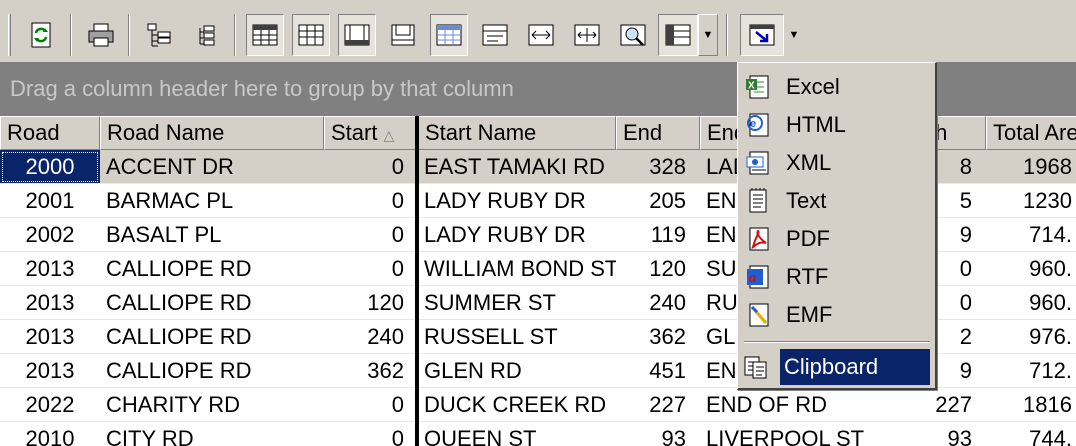 The height and width of the screenshot is (446, 1076). What do you see at coordinates (371, 371) in the screenshot?
I see `cell-start: 362` at bounding box center [371, 371].